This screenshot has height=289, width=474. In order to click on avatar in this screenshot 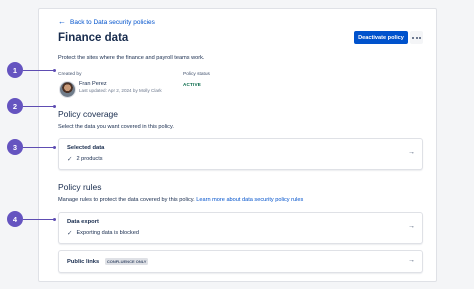, I will do `click(67, 89)`.